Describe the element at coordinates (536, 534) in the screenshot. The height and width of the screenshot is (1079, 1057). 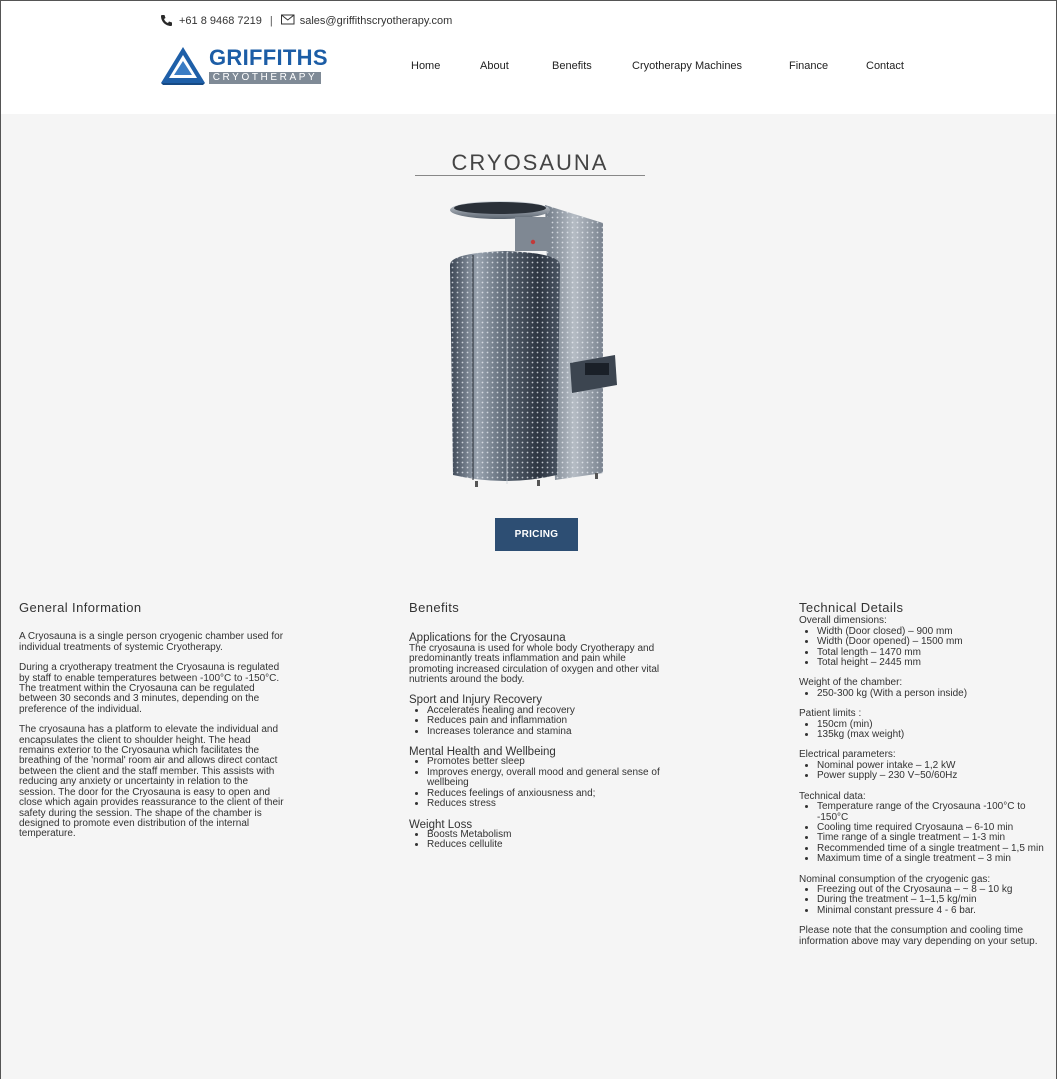
I see `pricing-button: PRICING` at that location.